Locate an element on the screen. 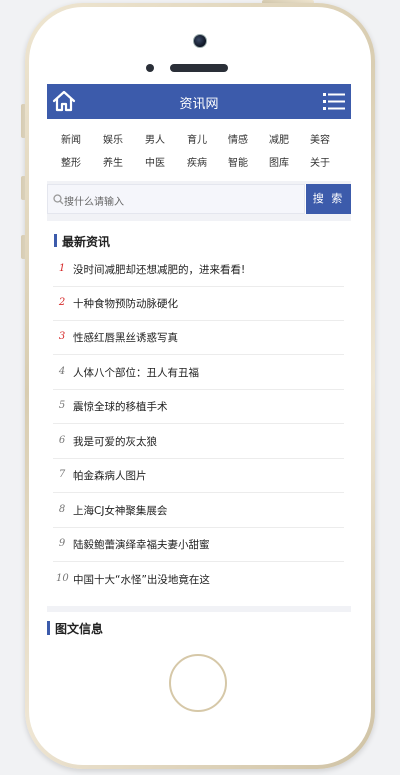  home-button is located at coordinates (198, 683).